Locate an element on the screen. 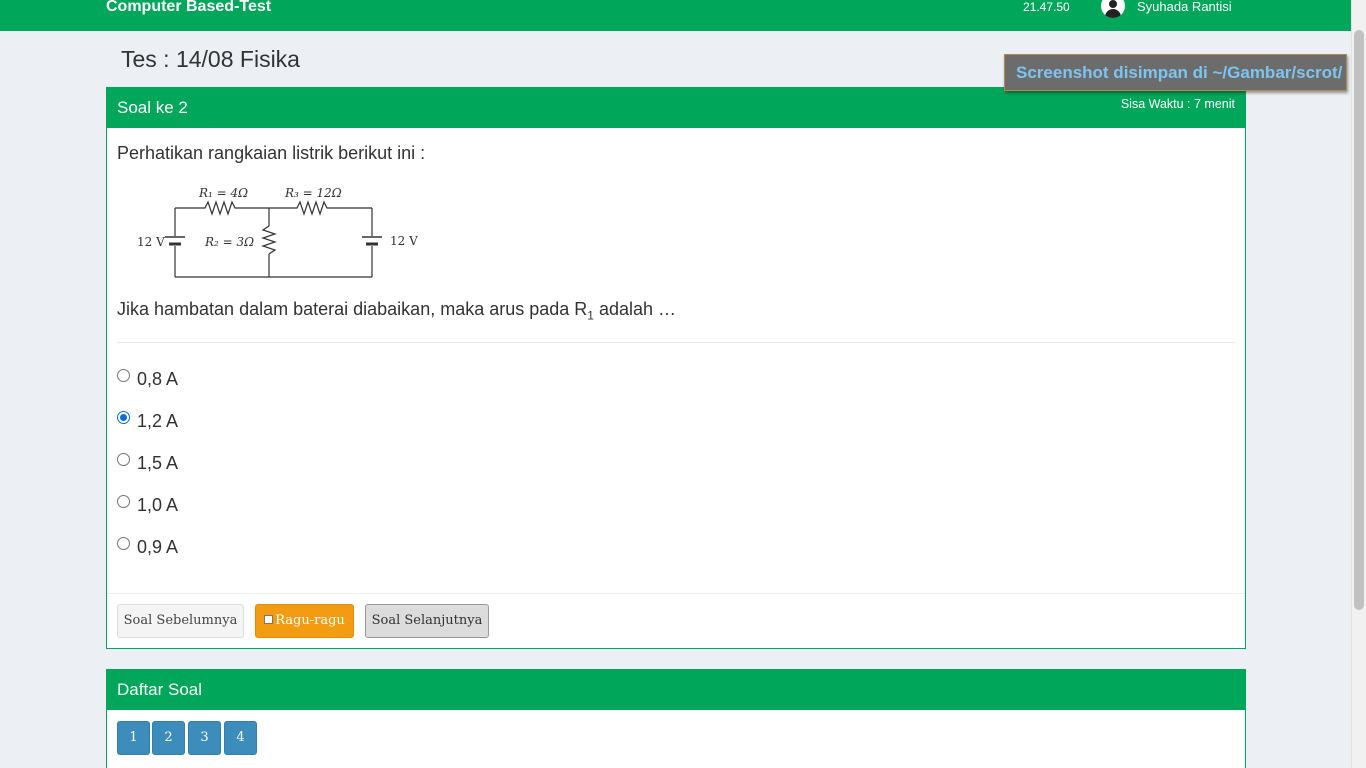 Image resolution: width=1366 pixels, height=768 pixels. label-r3: R₃ = 12Ω is located at coordinates (313, 193).